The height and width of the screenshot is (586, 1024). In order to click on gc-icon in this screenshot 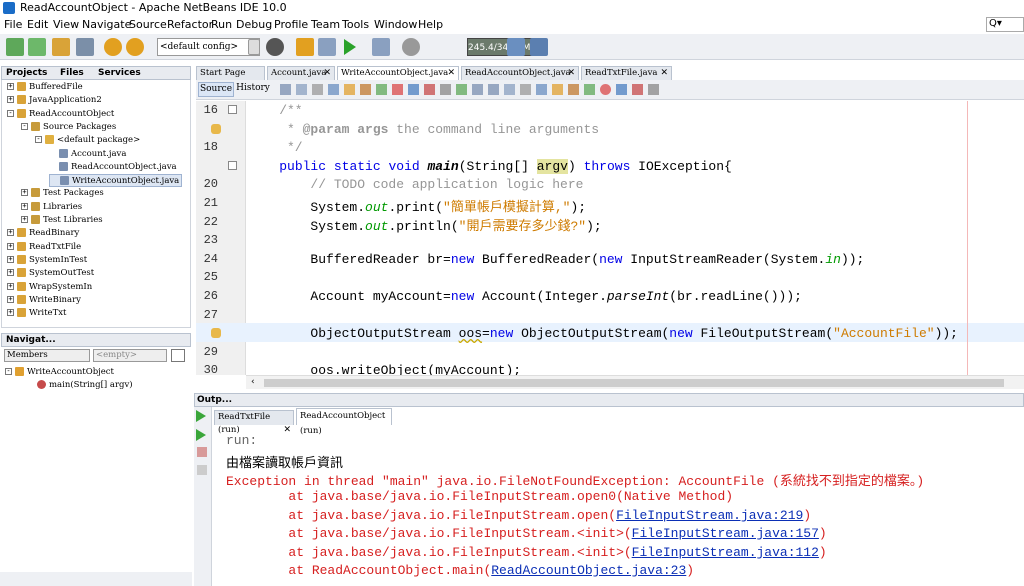, I will do `click(516, 47)`.